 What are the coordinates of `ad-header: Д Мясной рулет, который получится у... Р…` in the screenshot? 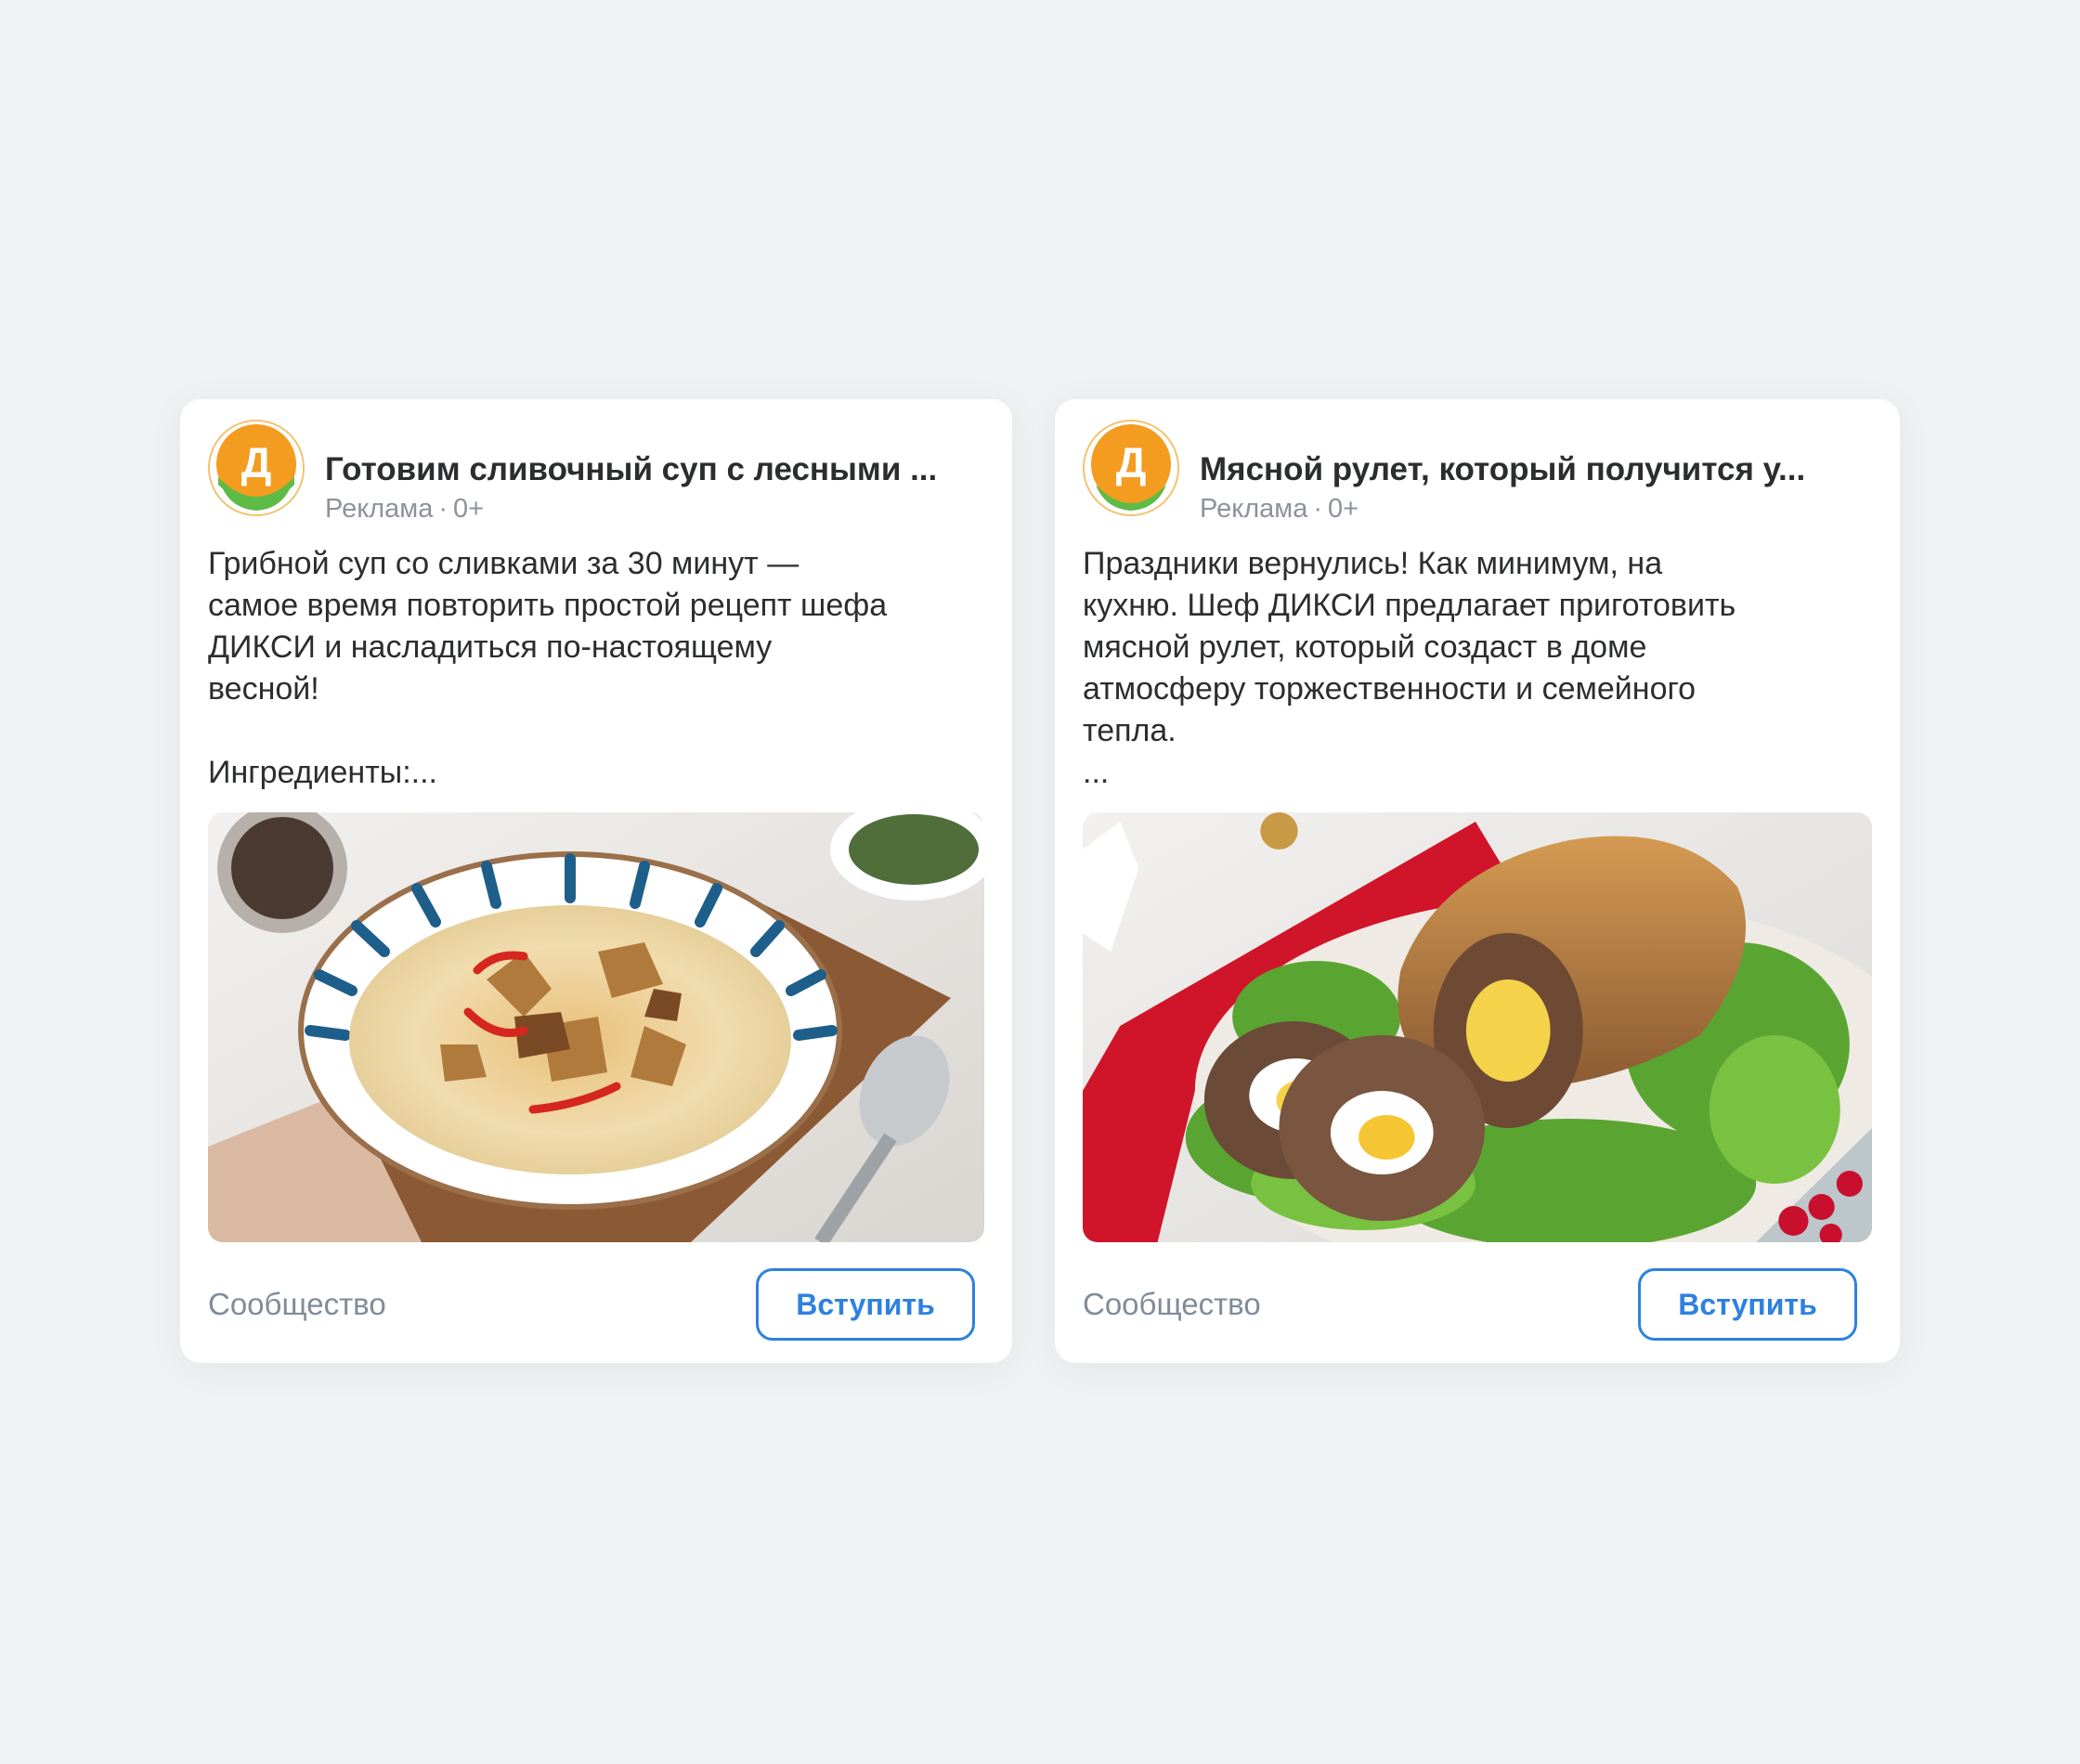 It's located at (1477, 472).